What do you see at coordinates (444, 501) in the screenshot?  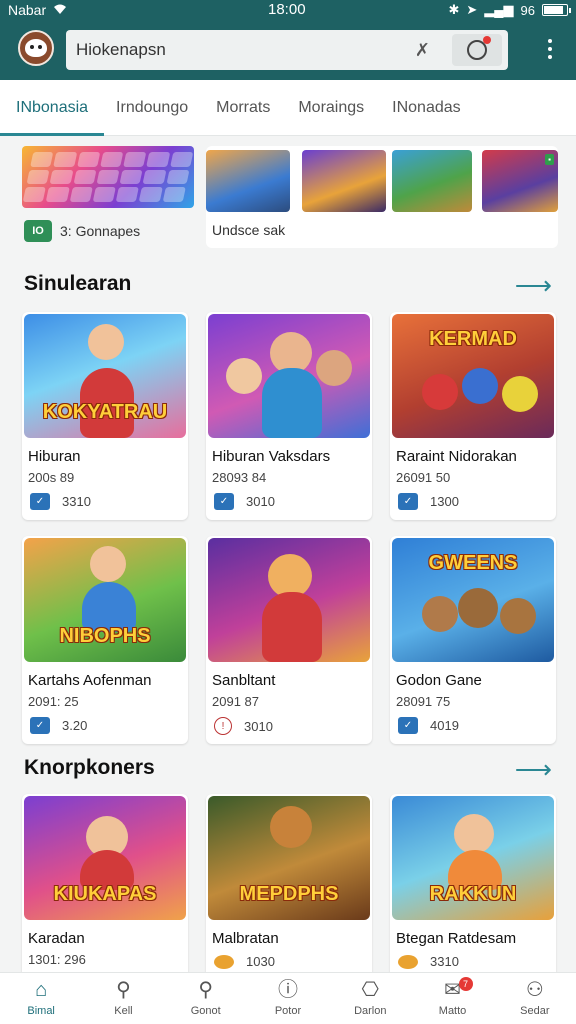 I see `game-stat: 1300` at bounding box center [444, 501].